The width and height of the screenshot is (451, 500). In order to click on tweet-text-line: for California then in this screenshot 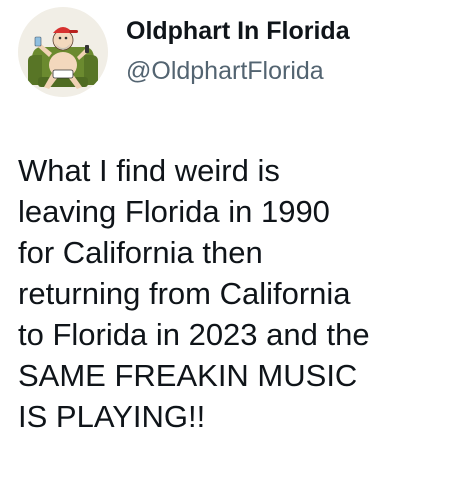, I will do `click(140, 252)`.